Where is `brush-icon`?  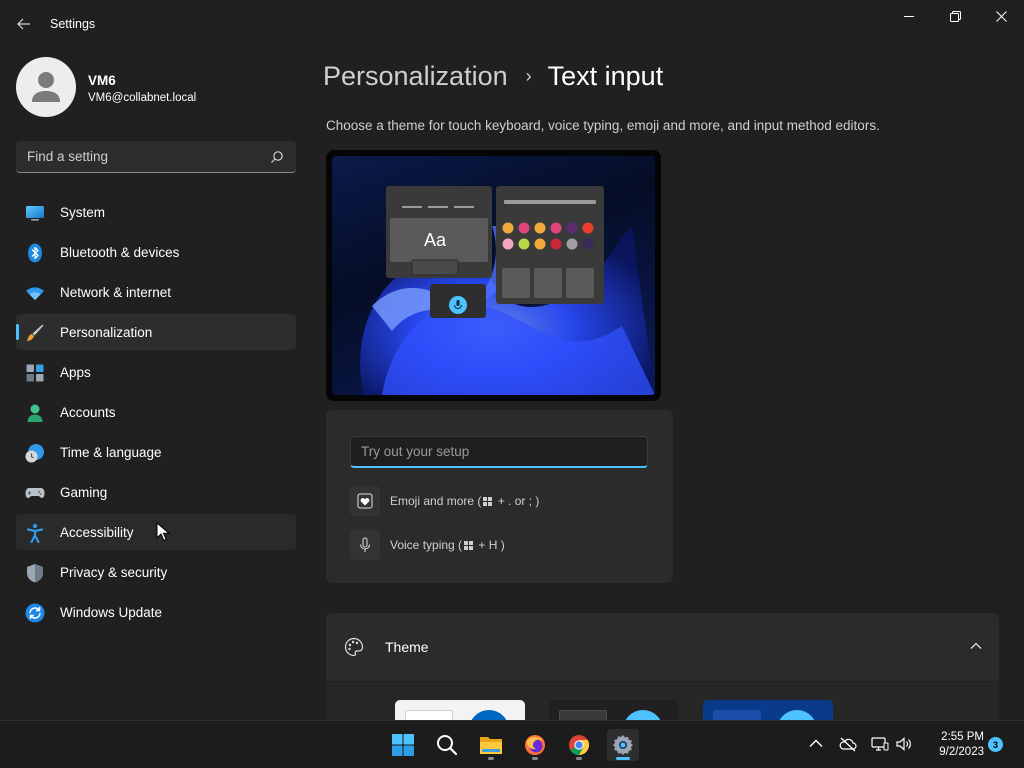 brush-icon is located at coordinates (35, 332).